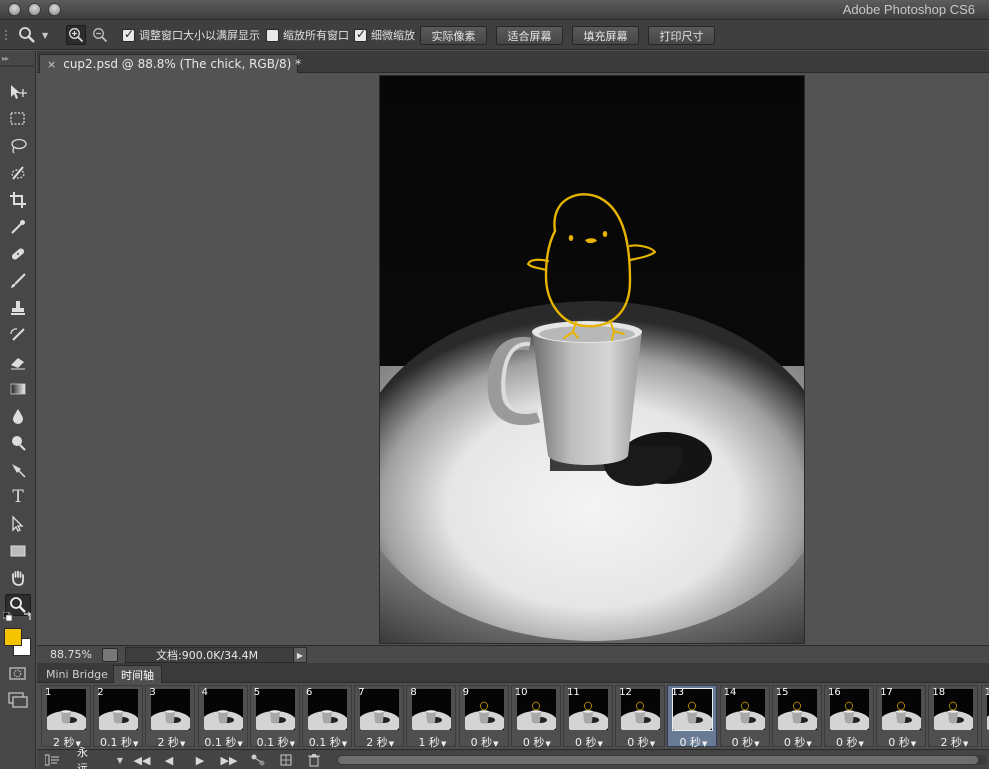 The height and width of the screenshot is (769, 989). What do you see at coordinates (18, 119) in the screenshot?
I see `tool-marquee` at bounding box center [18, 119].